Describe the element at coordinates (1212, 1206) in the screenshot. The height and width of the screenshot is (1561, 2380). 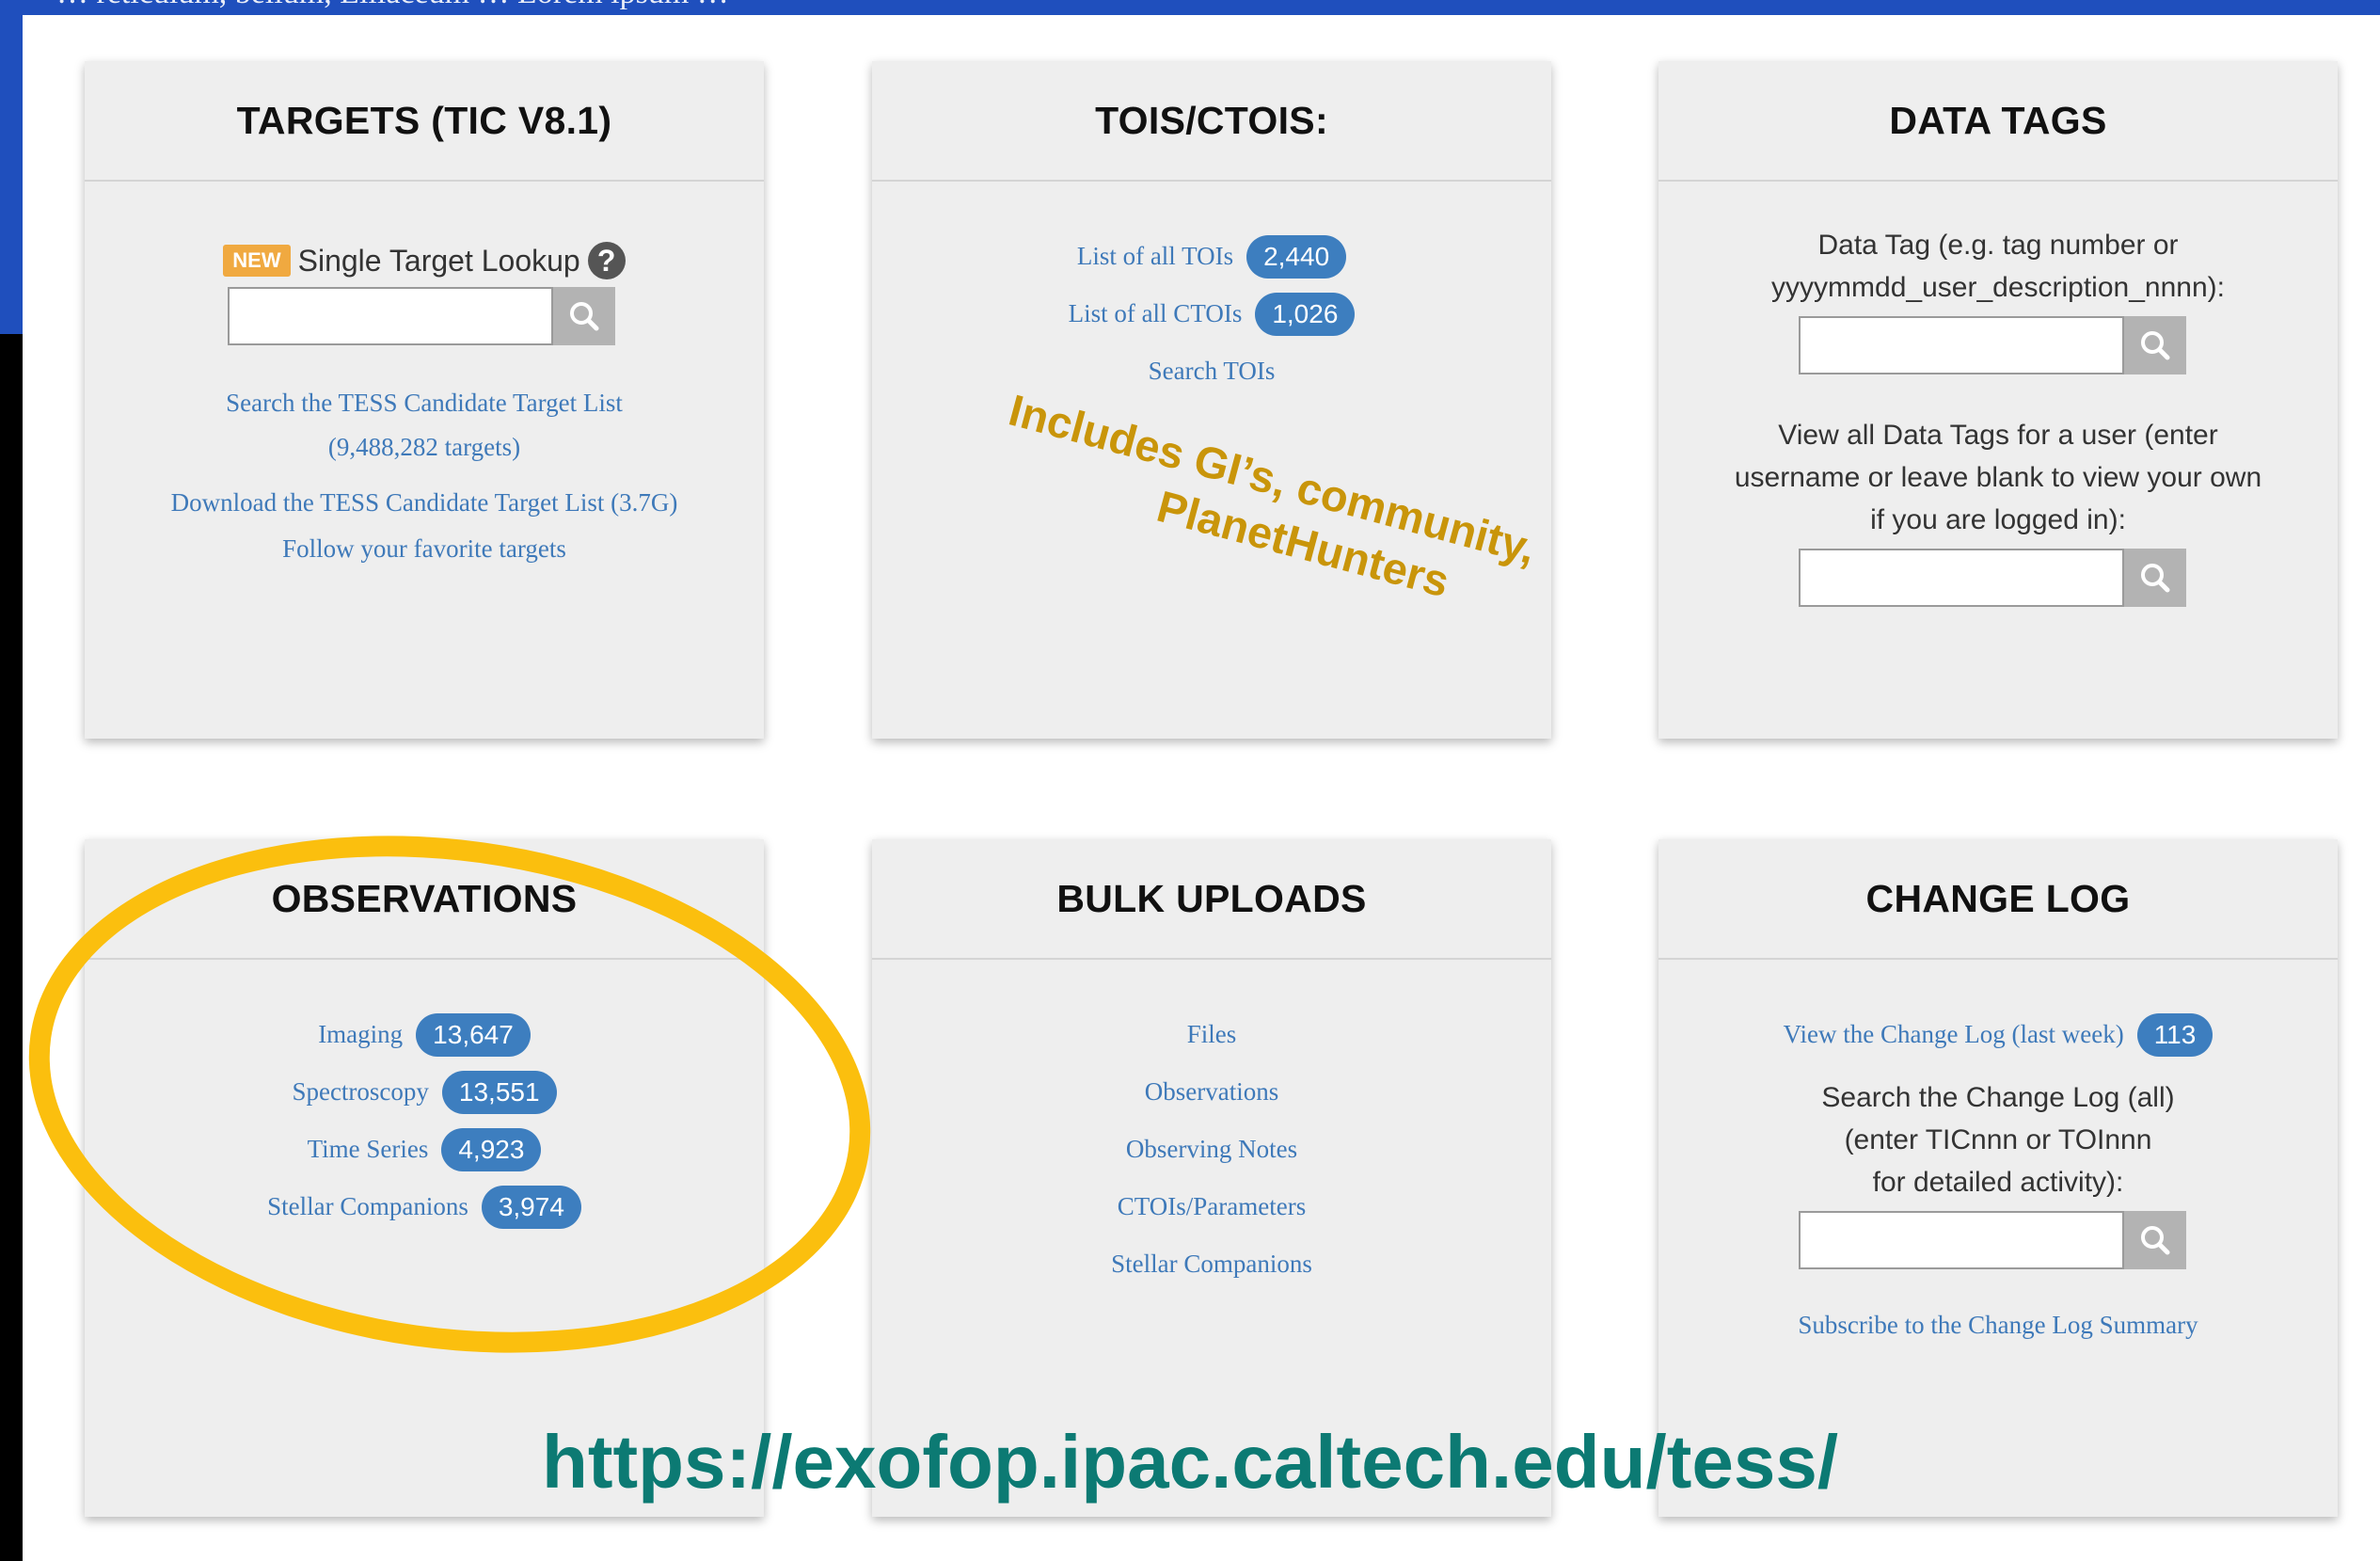
I see `bulk-ctois-parameters-link: CTOIs/Parameters` at that location.